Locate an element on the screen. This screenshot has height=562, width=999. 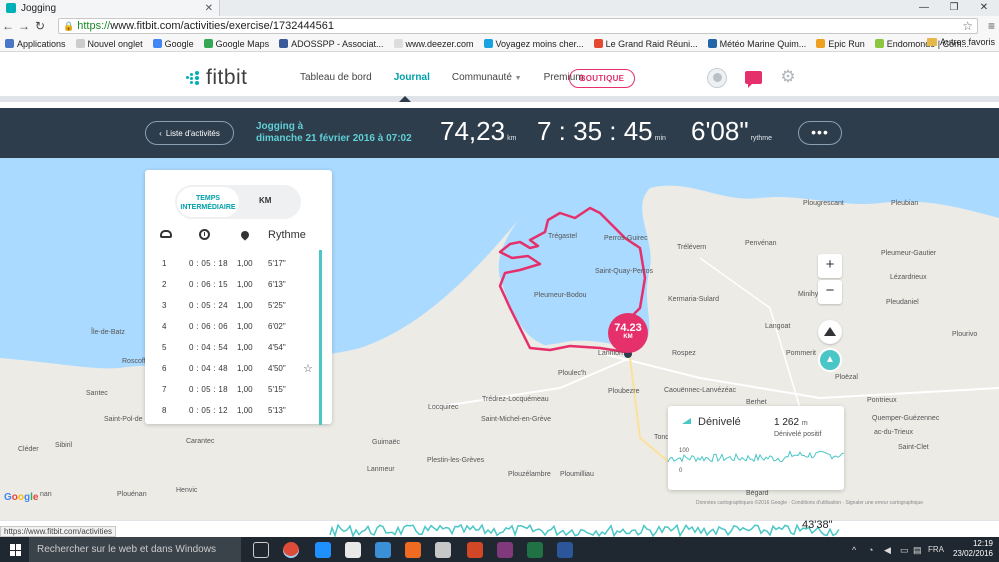
reload-icon: ↻ is located at coordinates (40, 26).